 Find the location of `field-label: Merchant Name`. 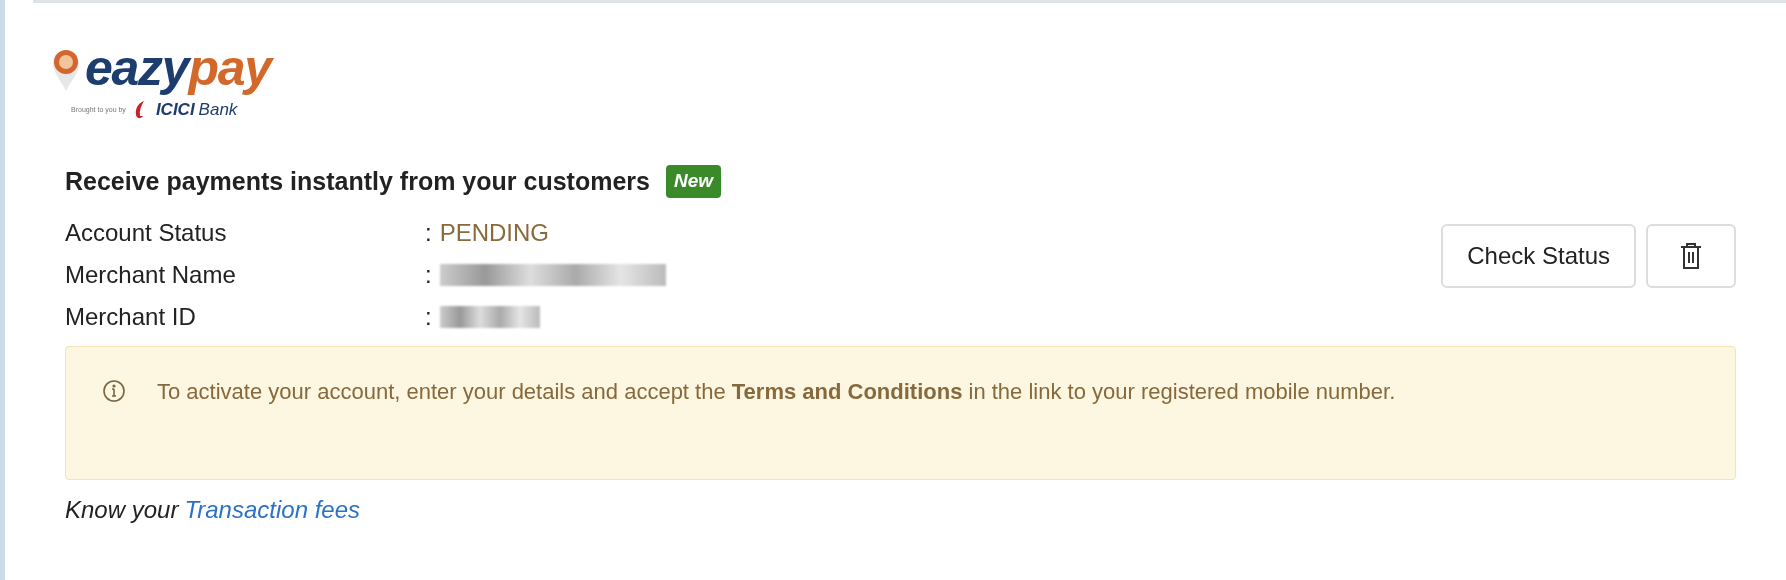

field-label: Merchant Name is located at coordinates (151, 275).